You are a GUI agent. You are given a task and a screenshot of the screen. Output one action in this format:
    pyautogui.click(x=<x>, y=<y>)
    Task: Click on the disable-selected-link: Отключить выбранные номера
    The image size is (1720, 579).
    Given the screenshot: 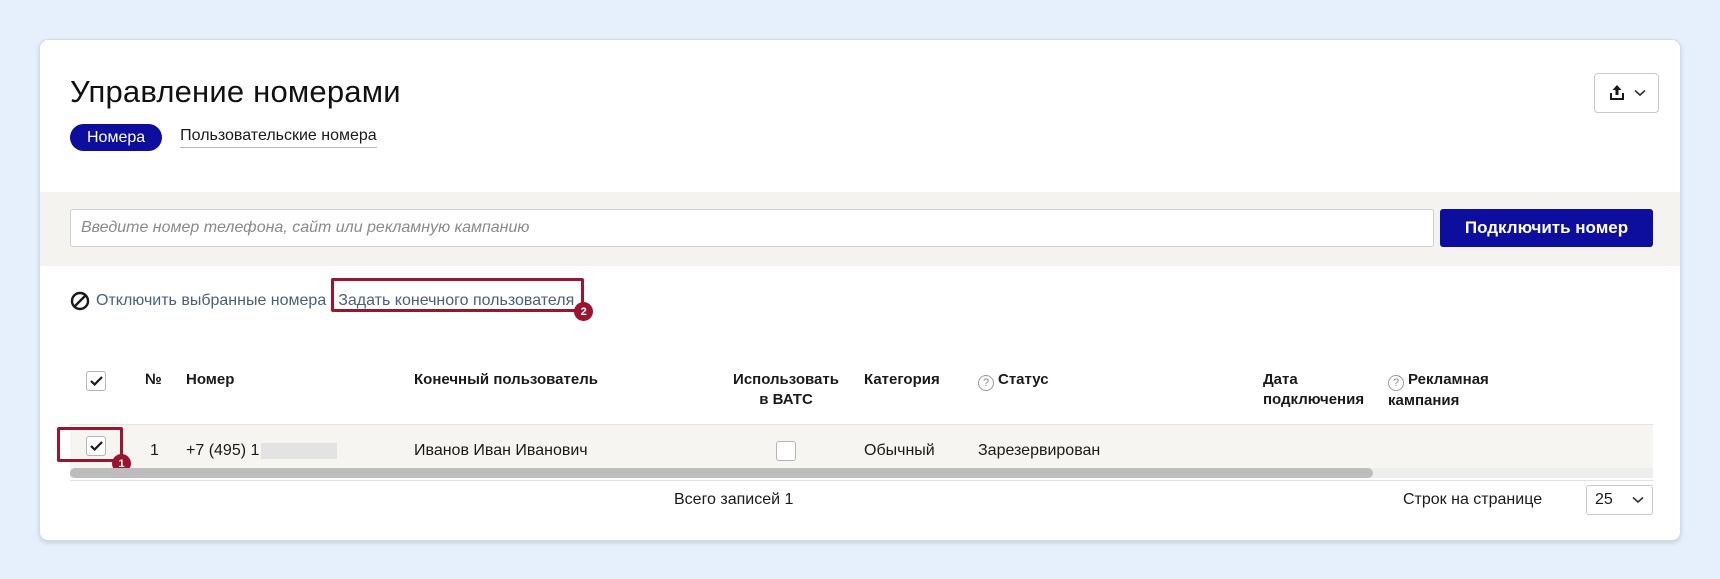 What is the action you would take?
    pyautogui.click(x=211, y=301)
    